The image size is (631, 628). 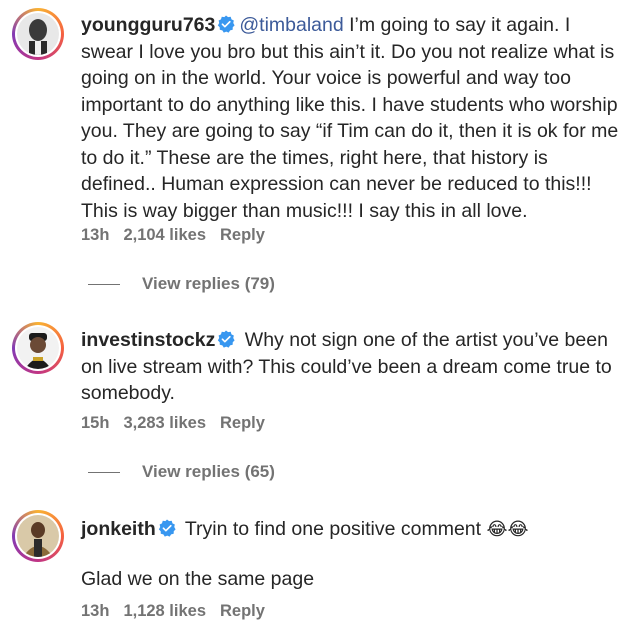 What do you see at coordinates (208, 471) in the screenshot?
I see `view-replies-label: View replies (65)` at bounding box center [208, 471].